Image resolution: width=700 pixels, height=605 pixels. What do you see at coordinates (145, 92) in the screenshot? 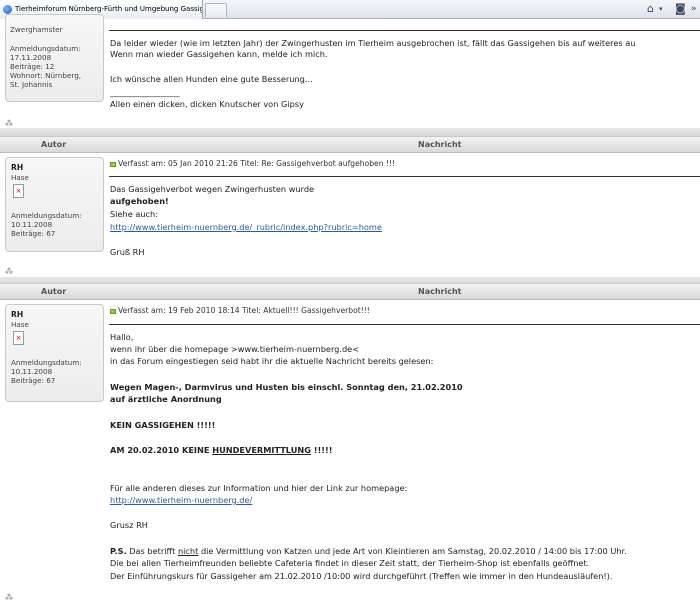
I see `signature-rule: _________________` at bounding box center [145, 92].